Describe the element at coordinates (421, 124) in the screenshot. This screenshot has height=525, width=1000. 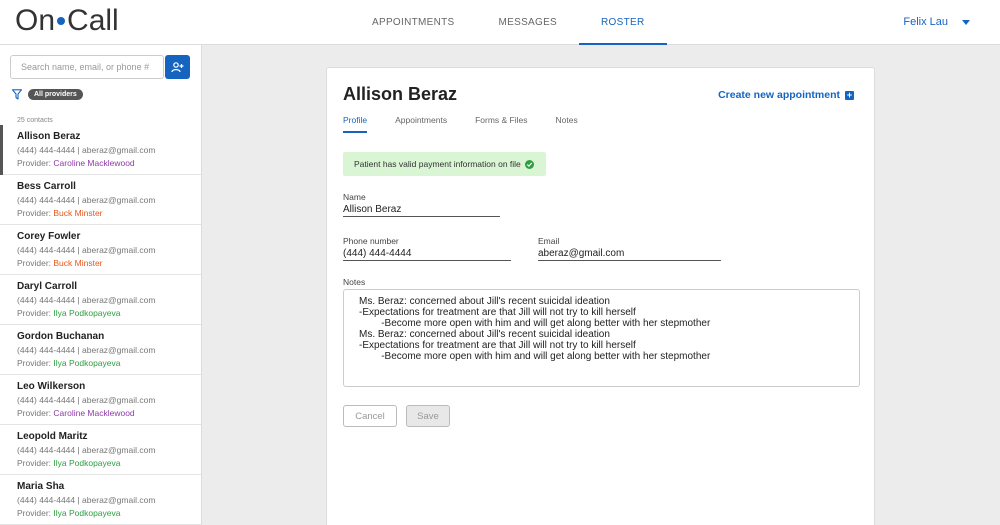
I see `tab-appointments: Appointments` at that location.